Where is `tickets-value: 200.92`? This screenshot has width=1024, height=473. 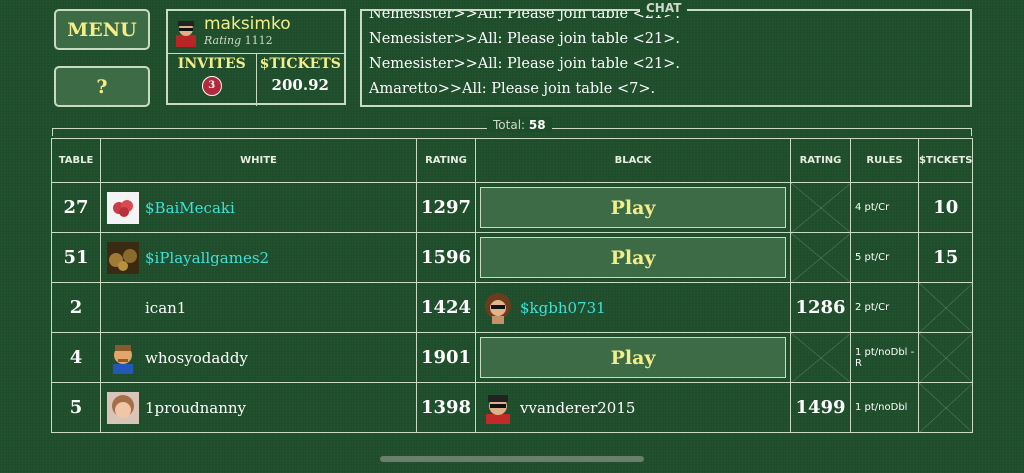 tickets-value: 200.92 is located at coordinates (300, 85).